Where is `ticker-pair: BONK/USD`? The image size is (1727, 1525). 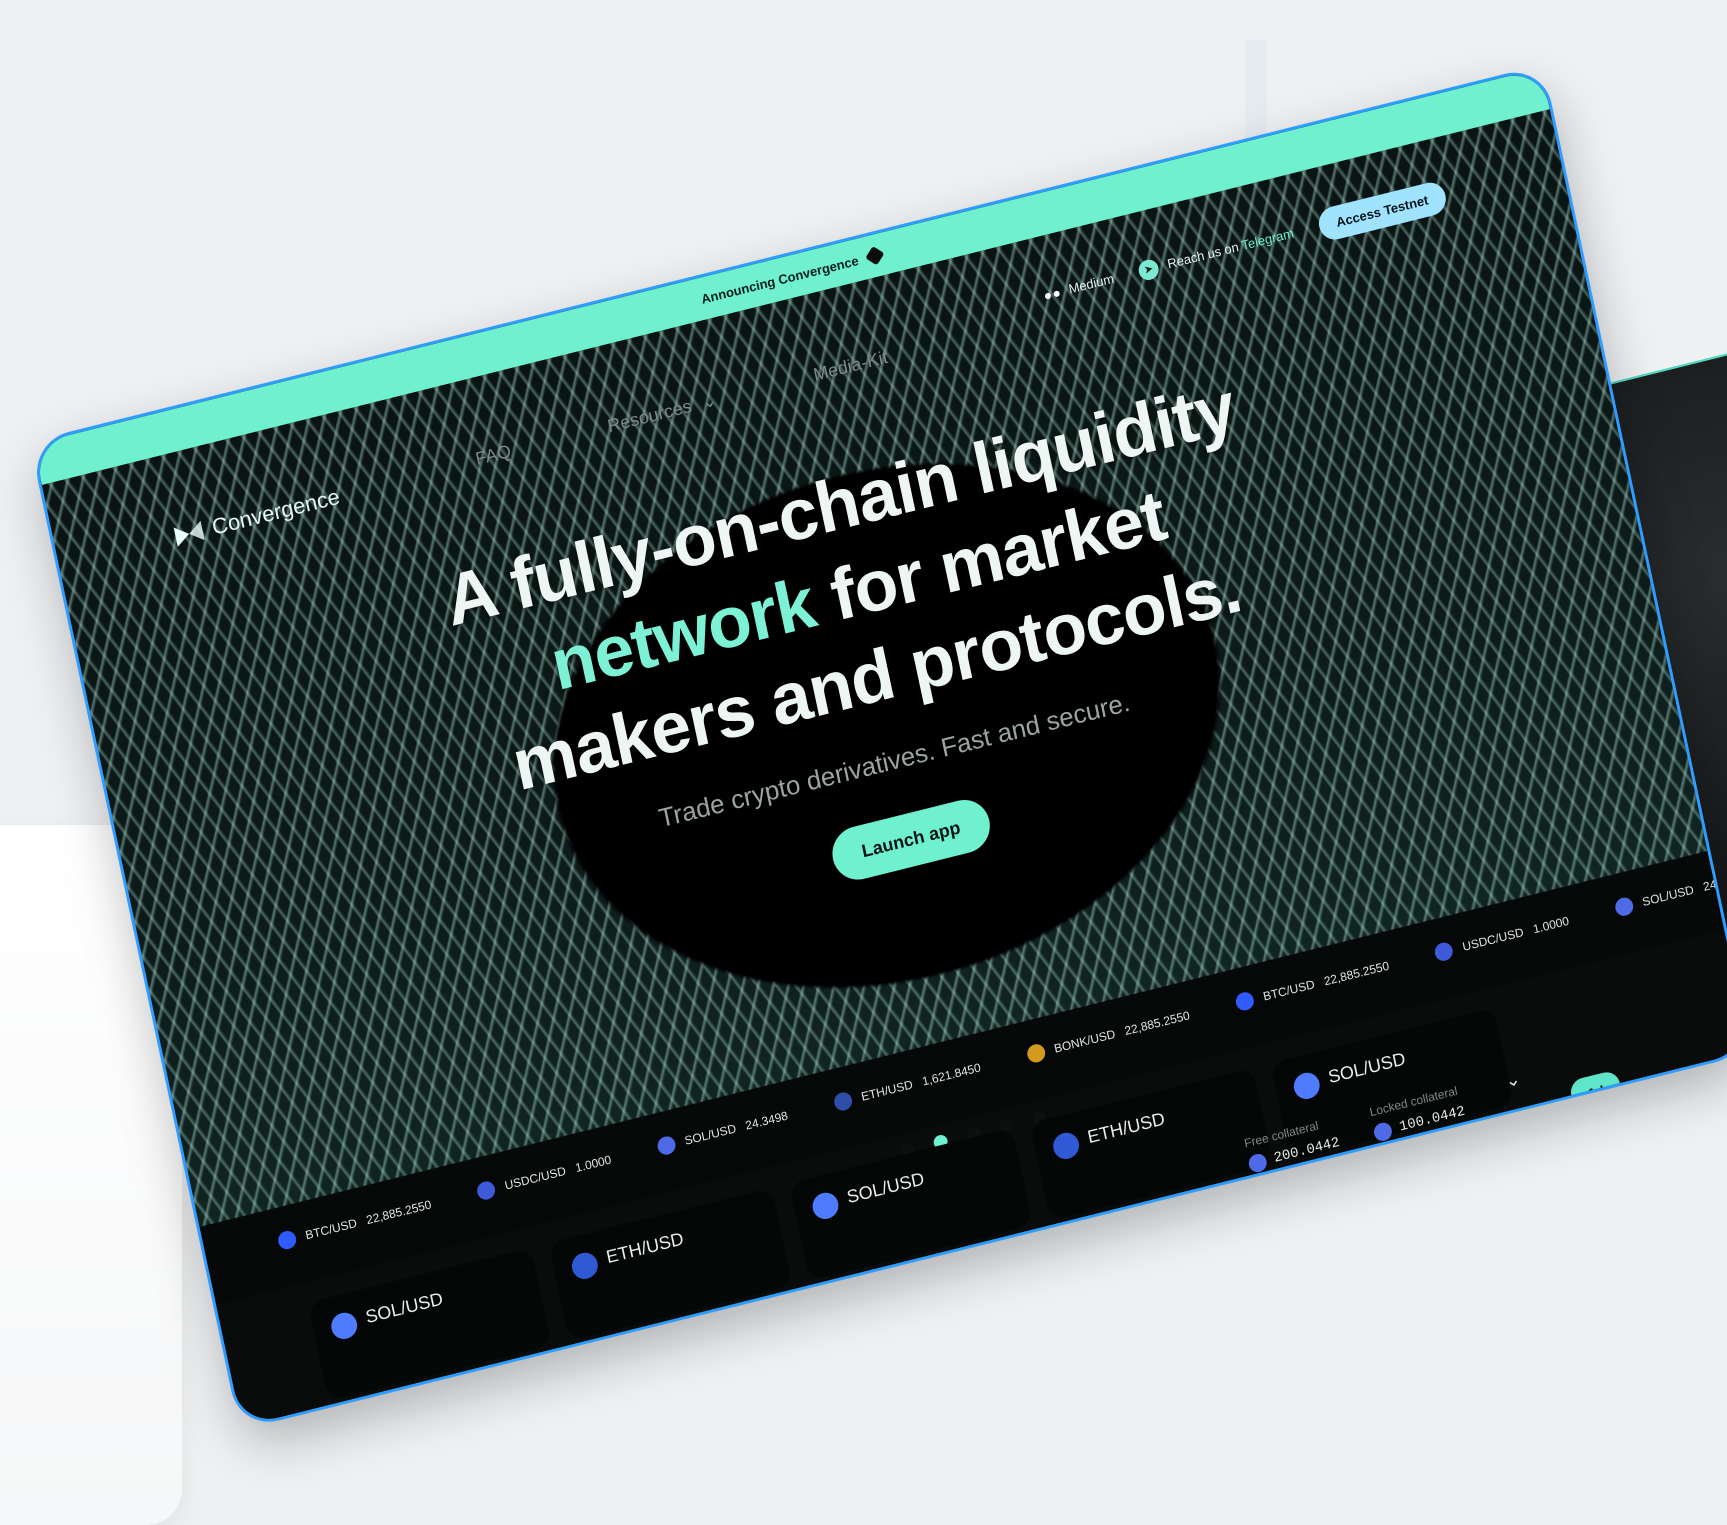 ticker-pair: BONK/USD is located at coordinates (1084, 1041).